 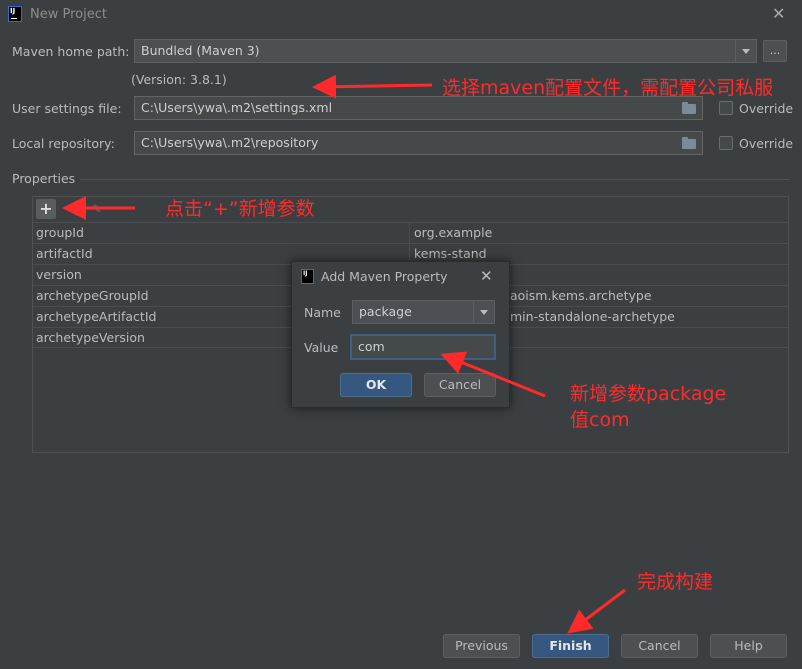 I want to click on annotation-add: 点击“+”新增参数, so click(x=240, y=209).